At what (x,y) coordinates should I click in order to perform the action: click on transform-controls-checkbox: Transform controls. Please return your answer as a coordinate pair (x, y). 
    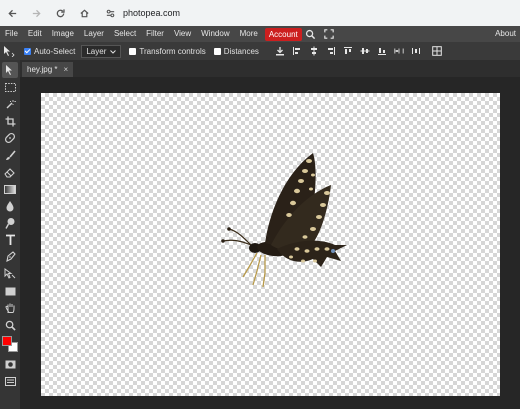
    Looking at the image, I should click on (167, 51).